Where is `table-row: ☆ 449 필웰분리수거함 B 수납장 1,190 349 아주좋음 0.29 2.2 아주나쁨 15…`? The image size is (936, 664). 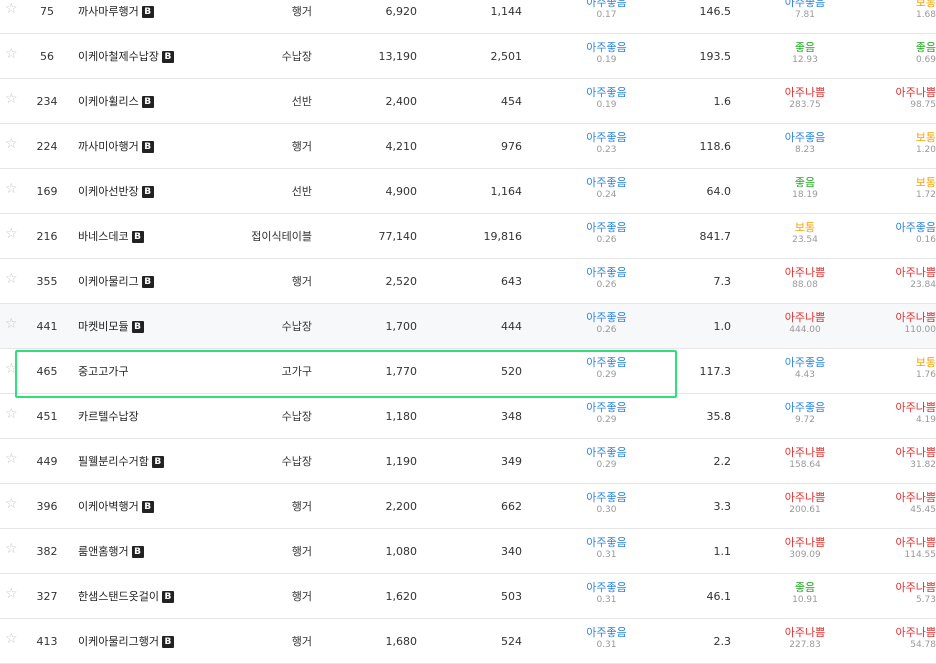 table-row: ☆ 449 필웰분리수거함 B 수납장 1,190 349 아주좋음 0.29 2.2 아주나쁨 15… is located at coordinates (468, 461).